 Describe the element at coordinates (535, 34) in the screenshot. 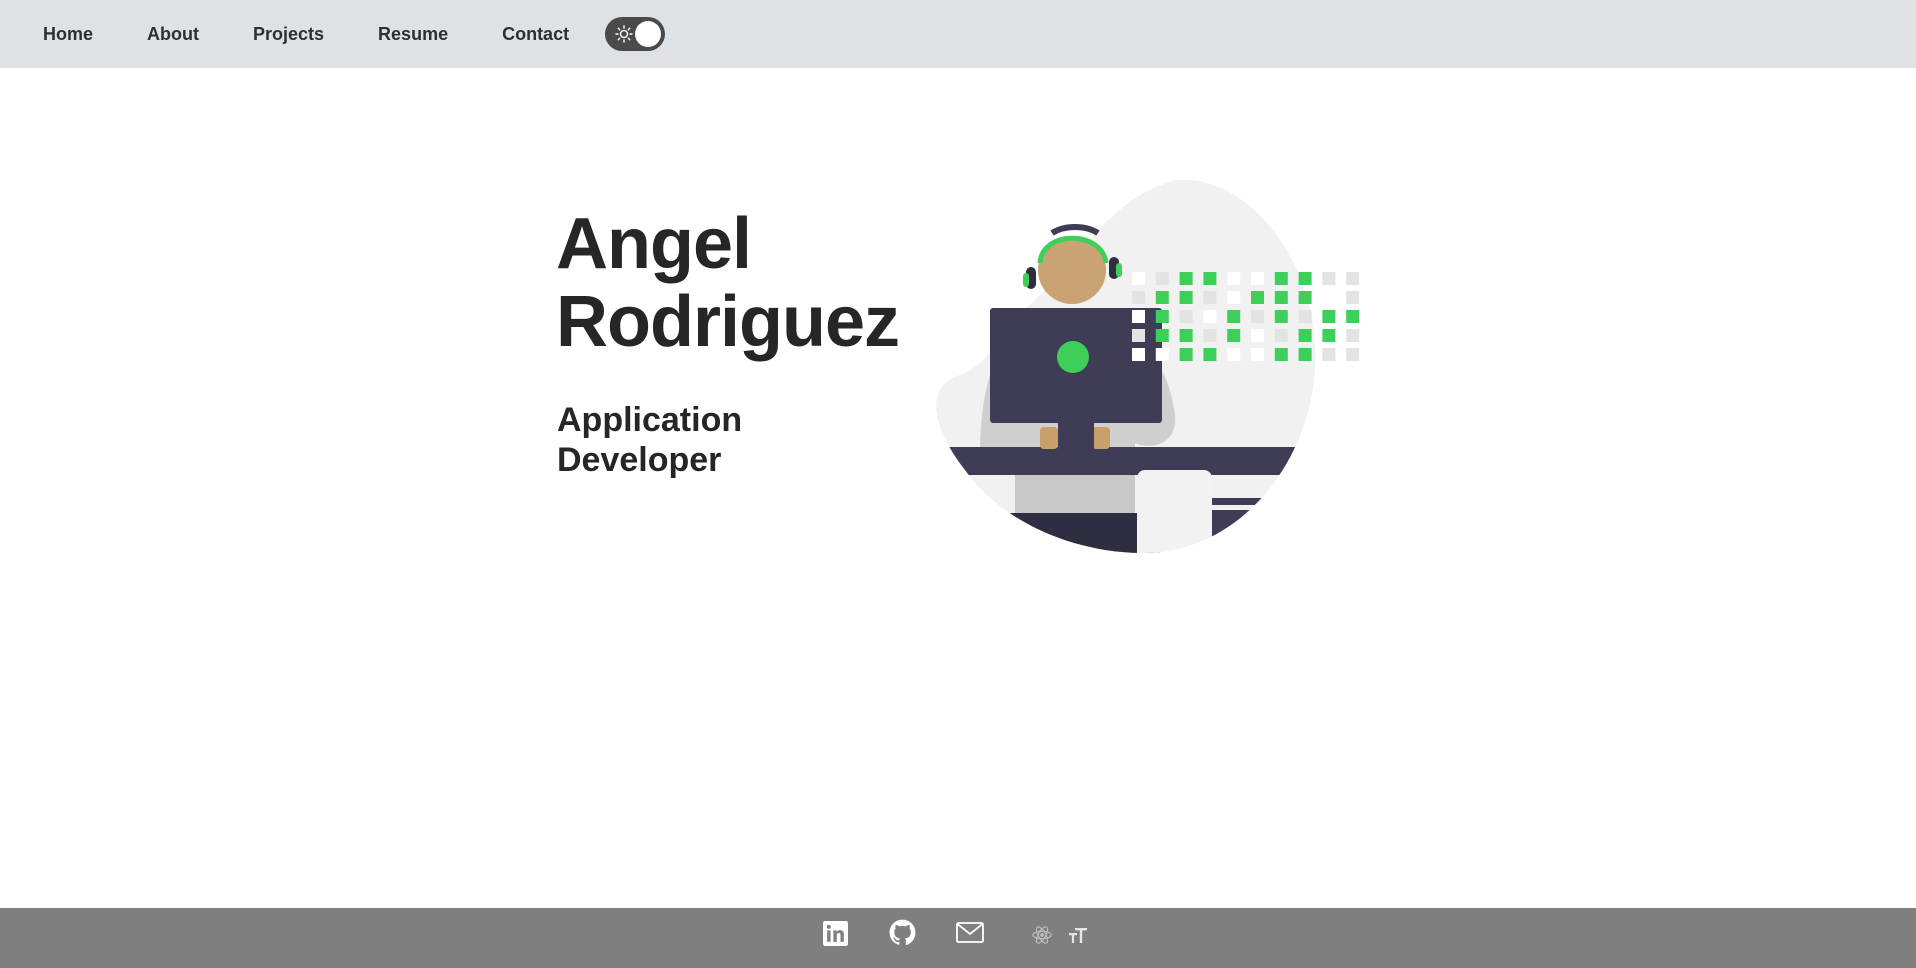

I see `nav-contact-link: Contact` at that location.